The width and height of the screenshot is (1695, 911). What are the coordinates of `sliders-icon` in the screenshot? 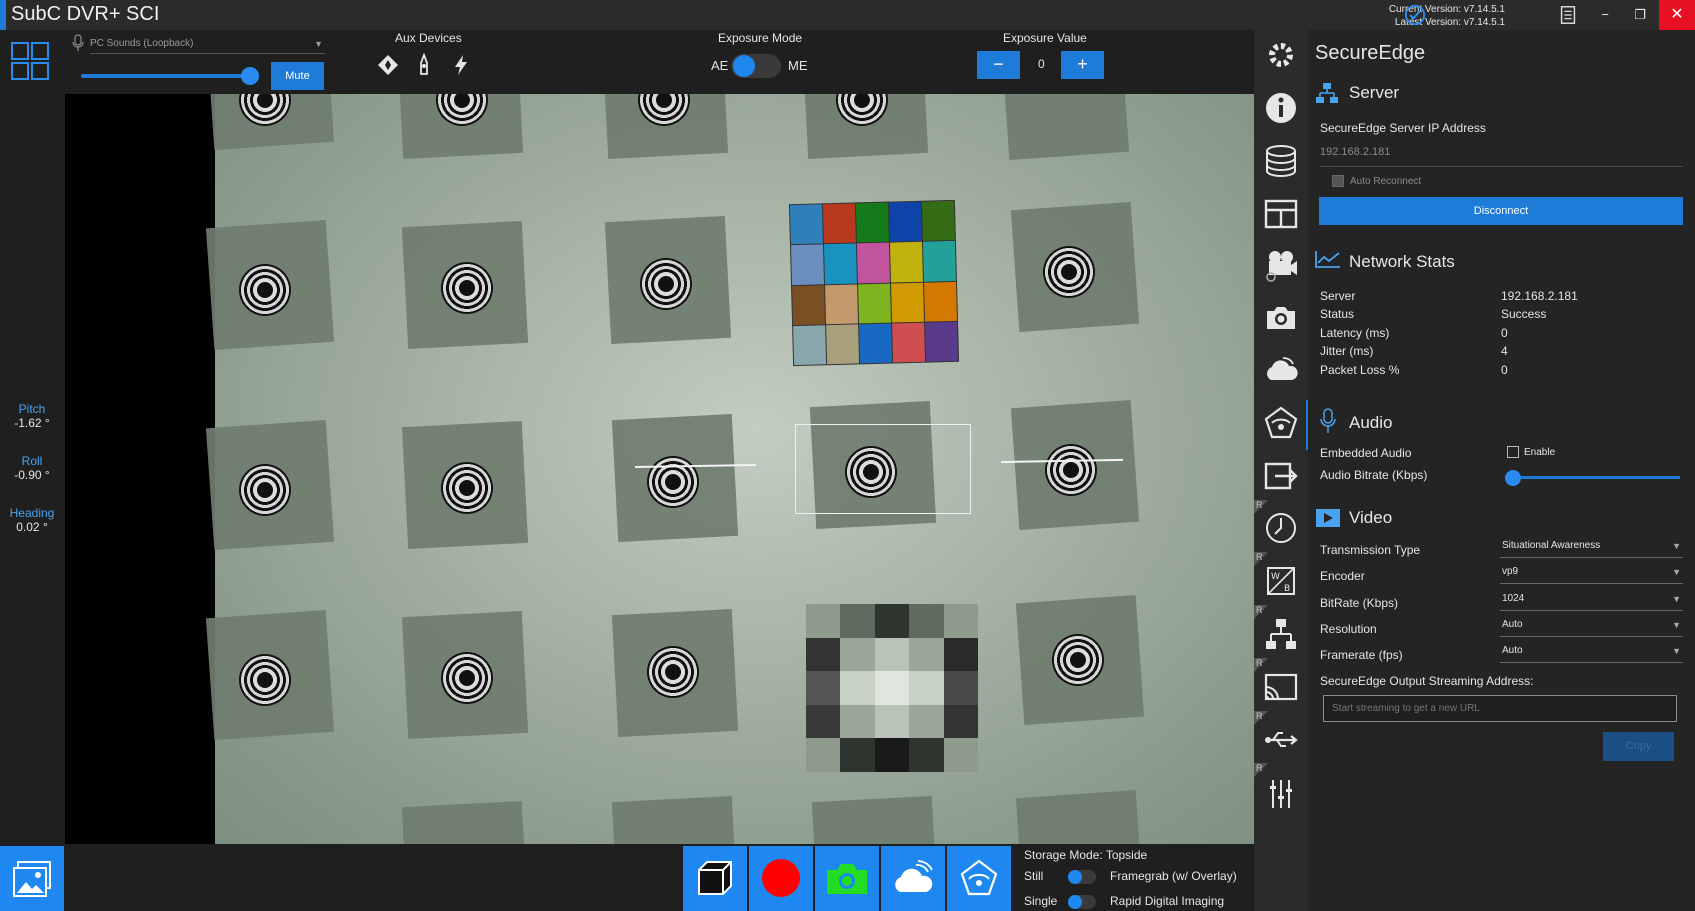 It's located at (1281, 794).